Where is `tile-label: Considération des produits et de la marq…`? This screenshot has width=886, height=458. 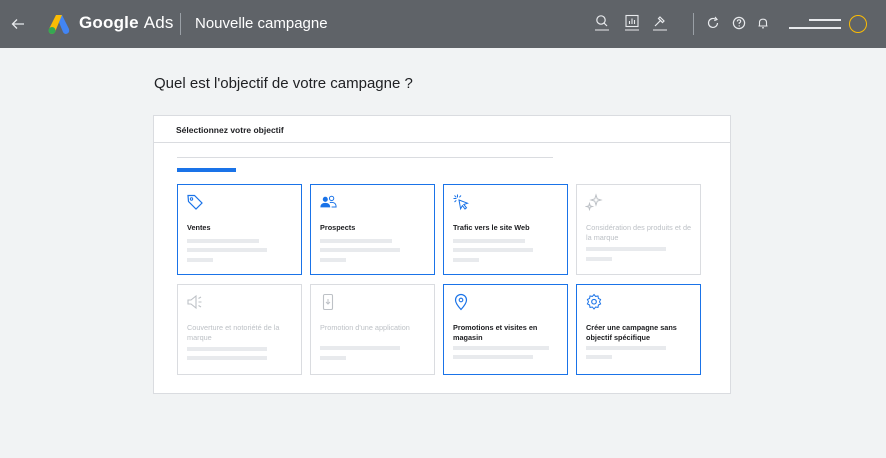 tile-label: Considération des produits et de la marq… is located at coordinates (639, 232).